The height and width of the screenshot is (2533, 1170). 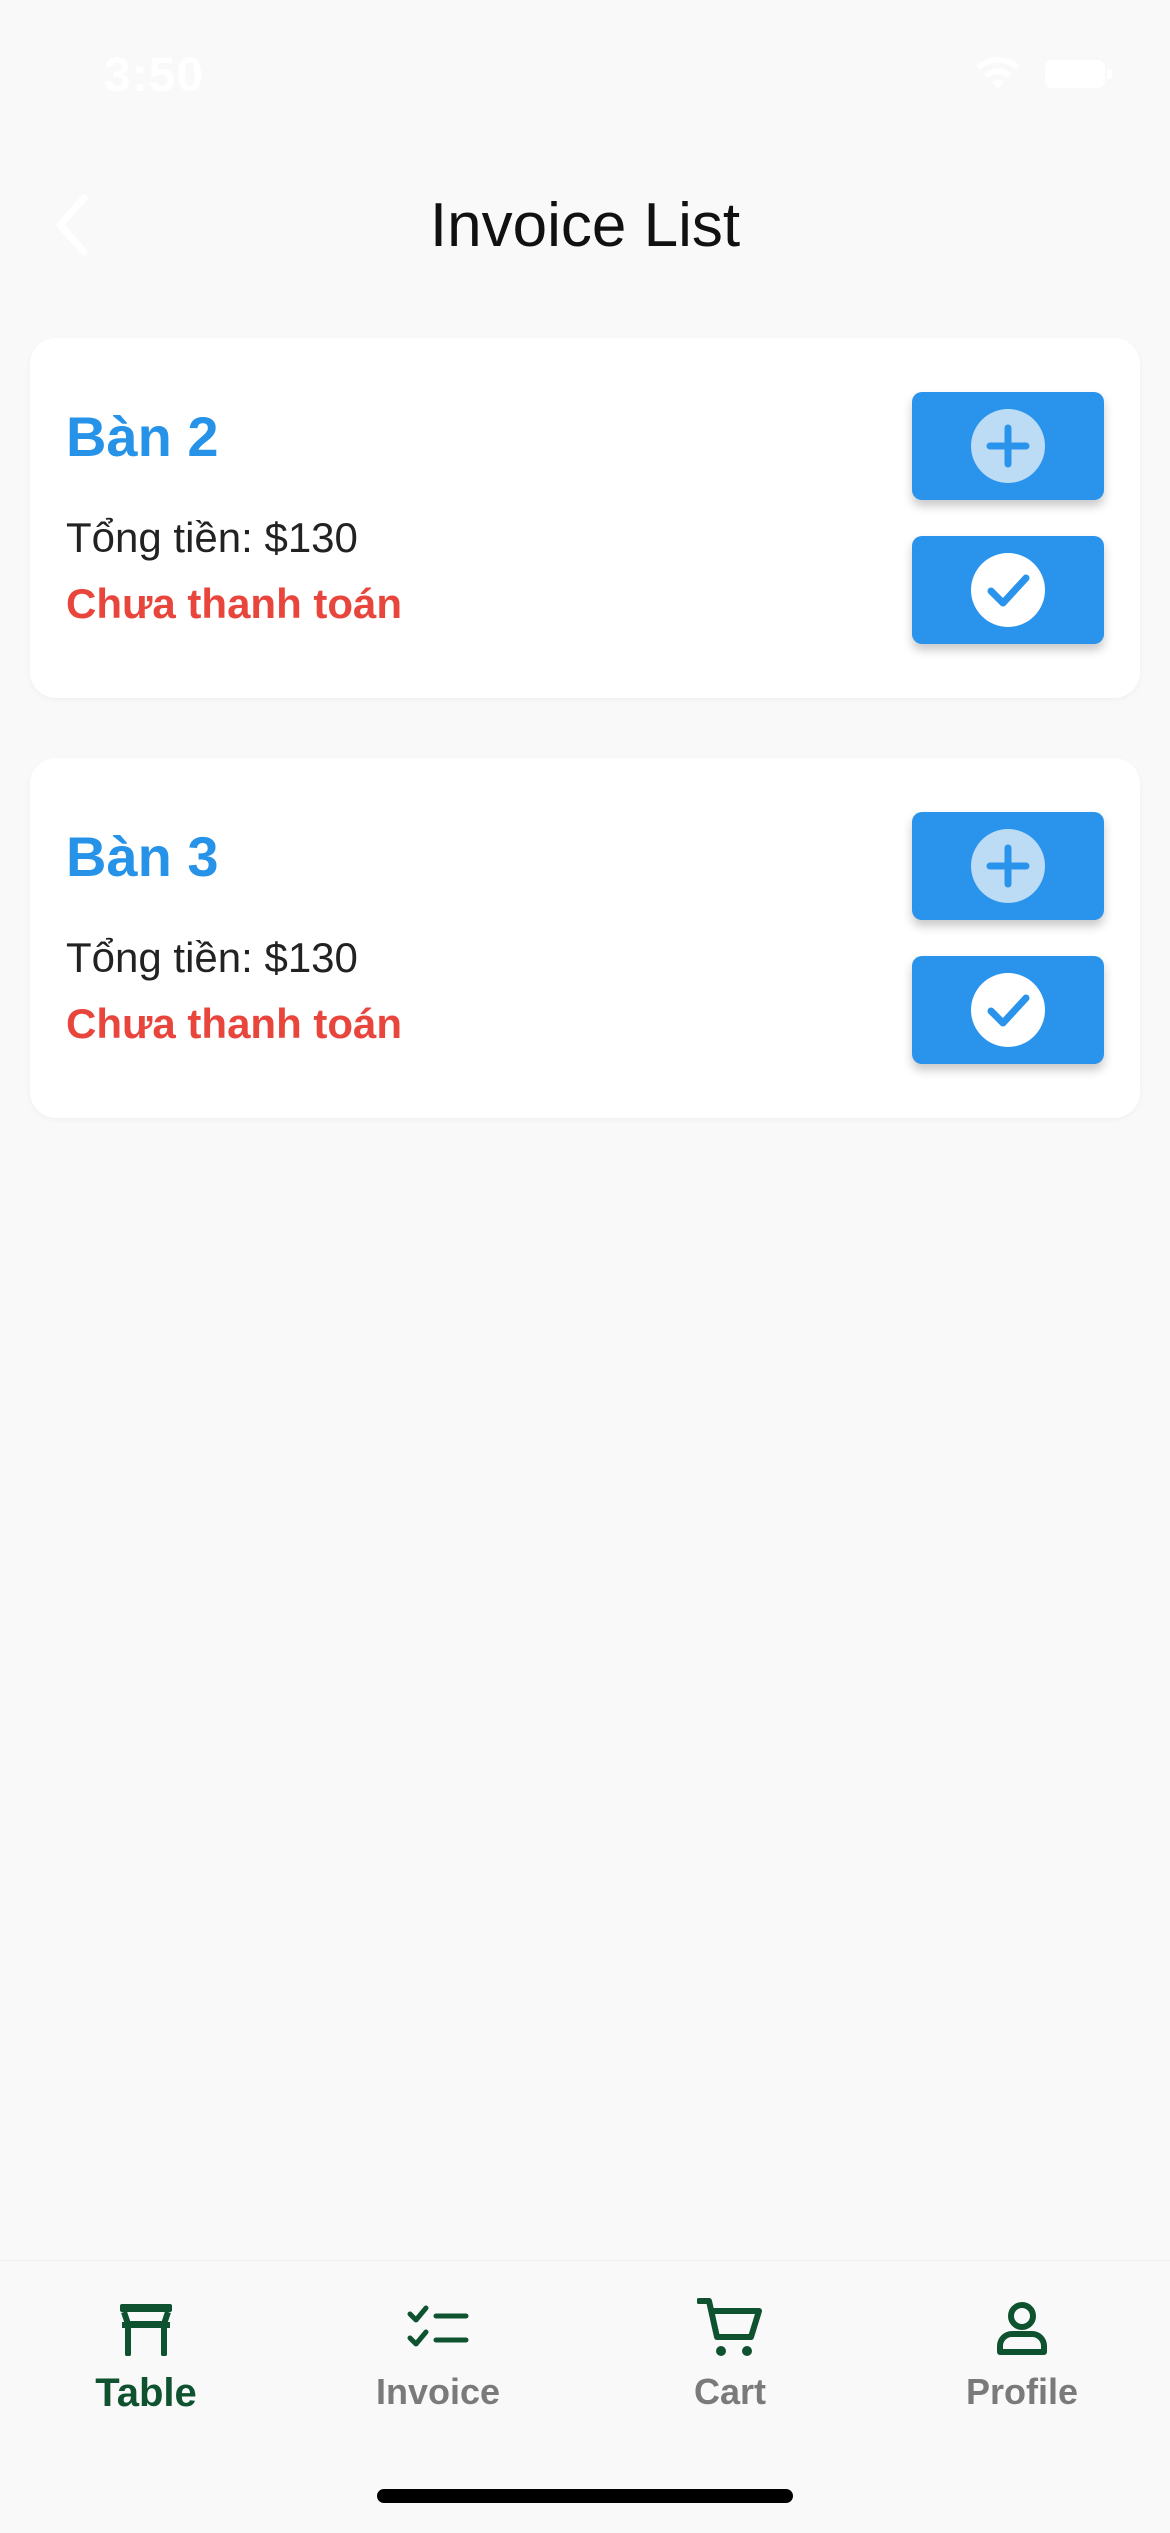 I want to click on invoice-card: Bàn 2 Tổng tiền: $130 Chưa thanh toán, so click(x=585, y=518).